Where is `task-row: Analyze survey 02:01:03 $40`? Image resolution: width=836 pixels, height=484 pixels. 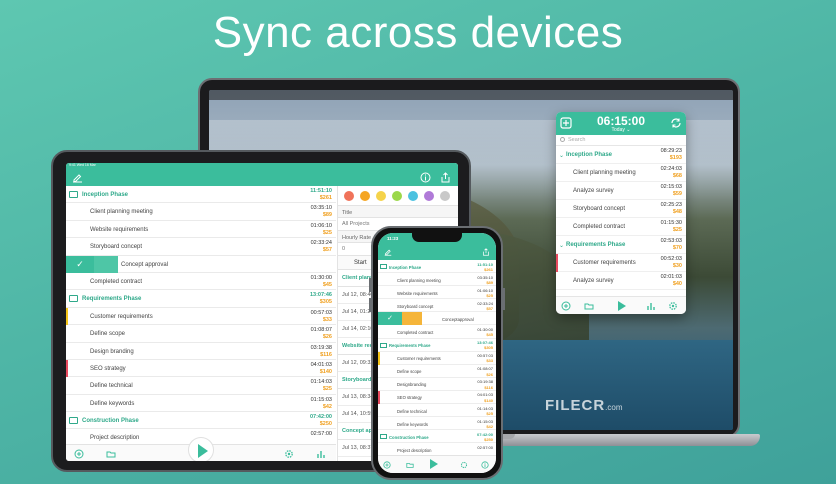 task-row: Analyze survey 02:01:03 $40 is located at coordinates (621, 281).